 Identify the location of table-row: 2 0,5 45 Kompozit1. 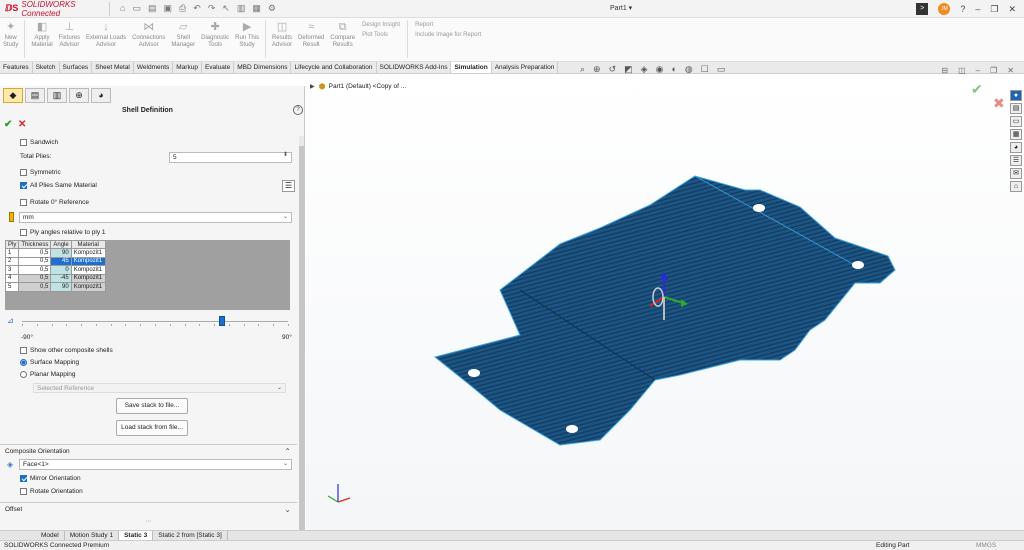
(55, 261).